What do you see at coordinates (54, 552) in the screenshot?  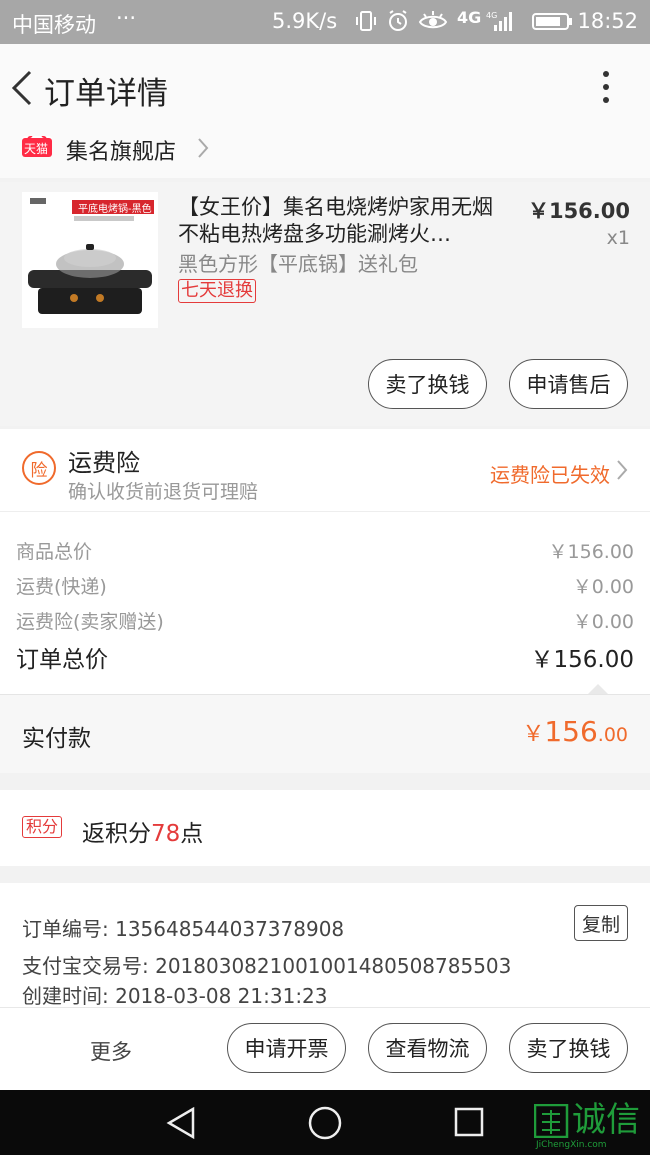 I see `price-label: 商品总价` at bounding box center [54, 552].